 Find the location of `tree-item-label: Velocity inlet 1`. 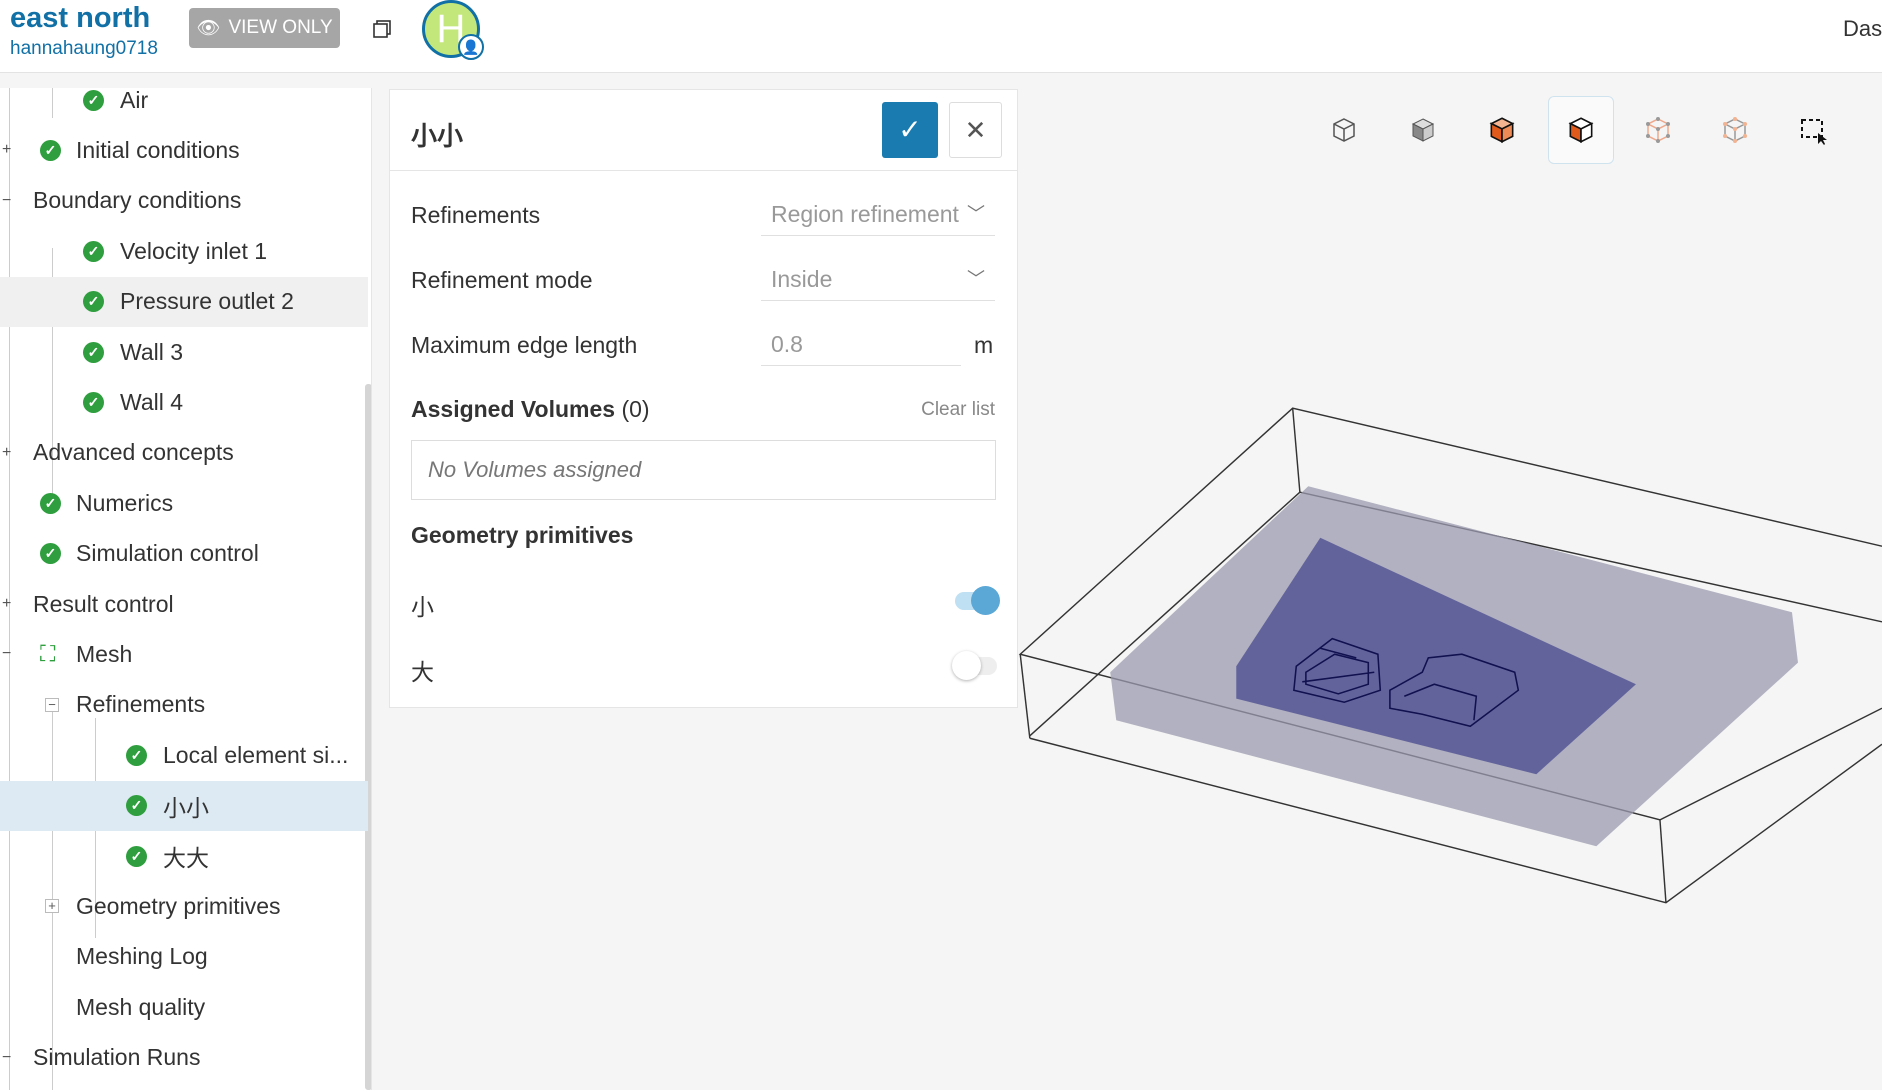

tree-item-label: Velocity inlet 1 is located at coordinates (194, 250).